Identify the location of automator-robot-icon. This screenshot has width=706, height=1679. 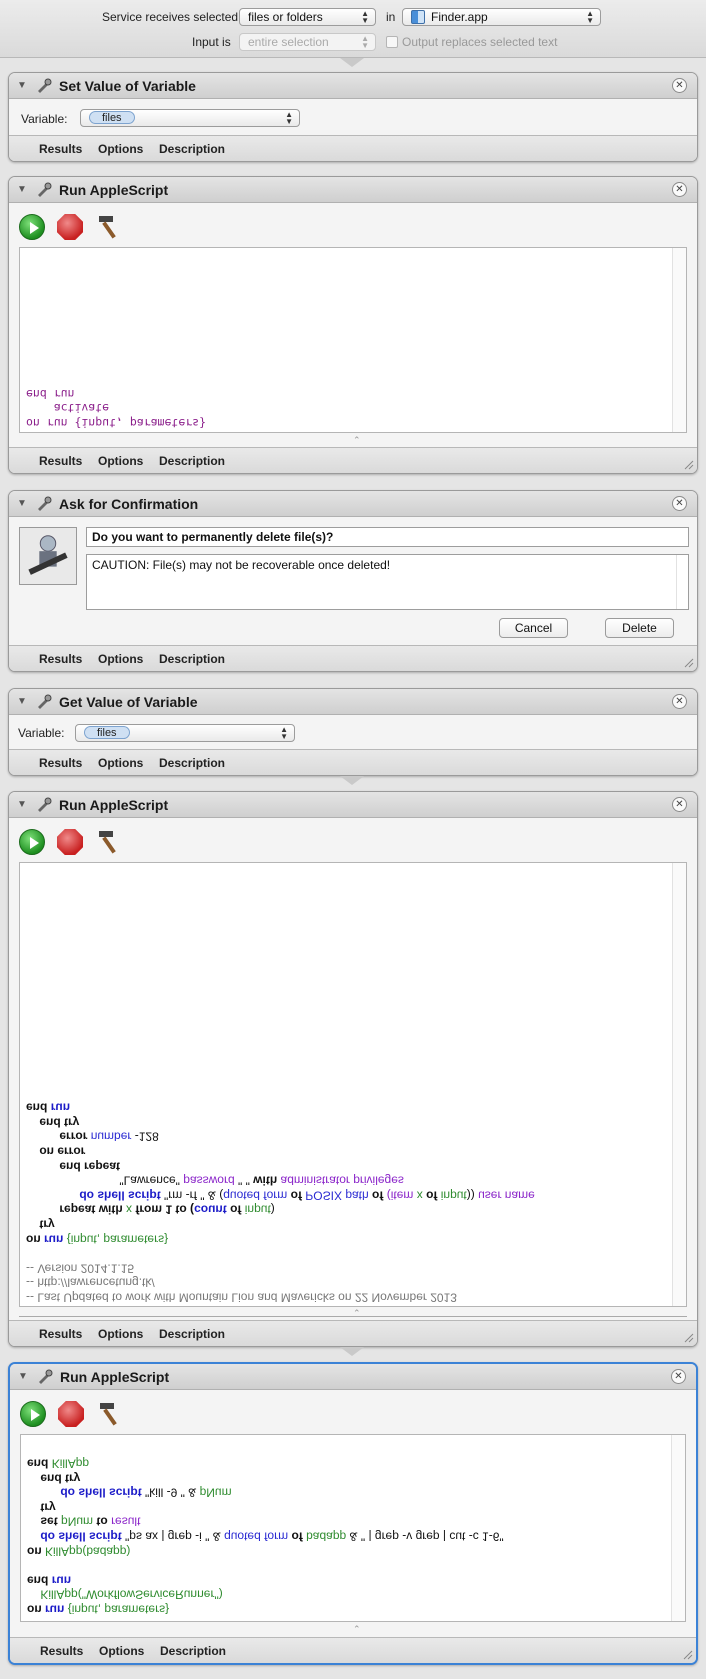
(48, 556).